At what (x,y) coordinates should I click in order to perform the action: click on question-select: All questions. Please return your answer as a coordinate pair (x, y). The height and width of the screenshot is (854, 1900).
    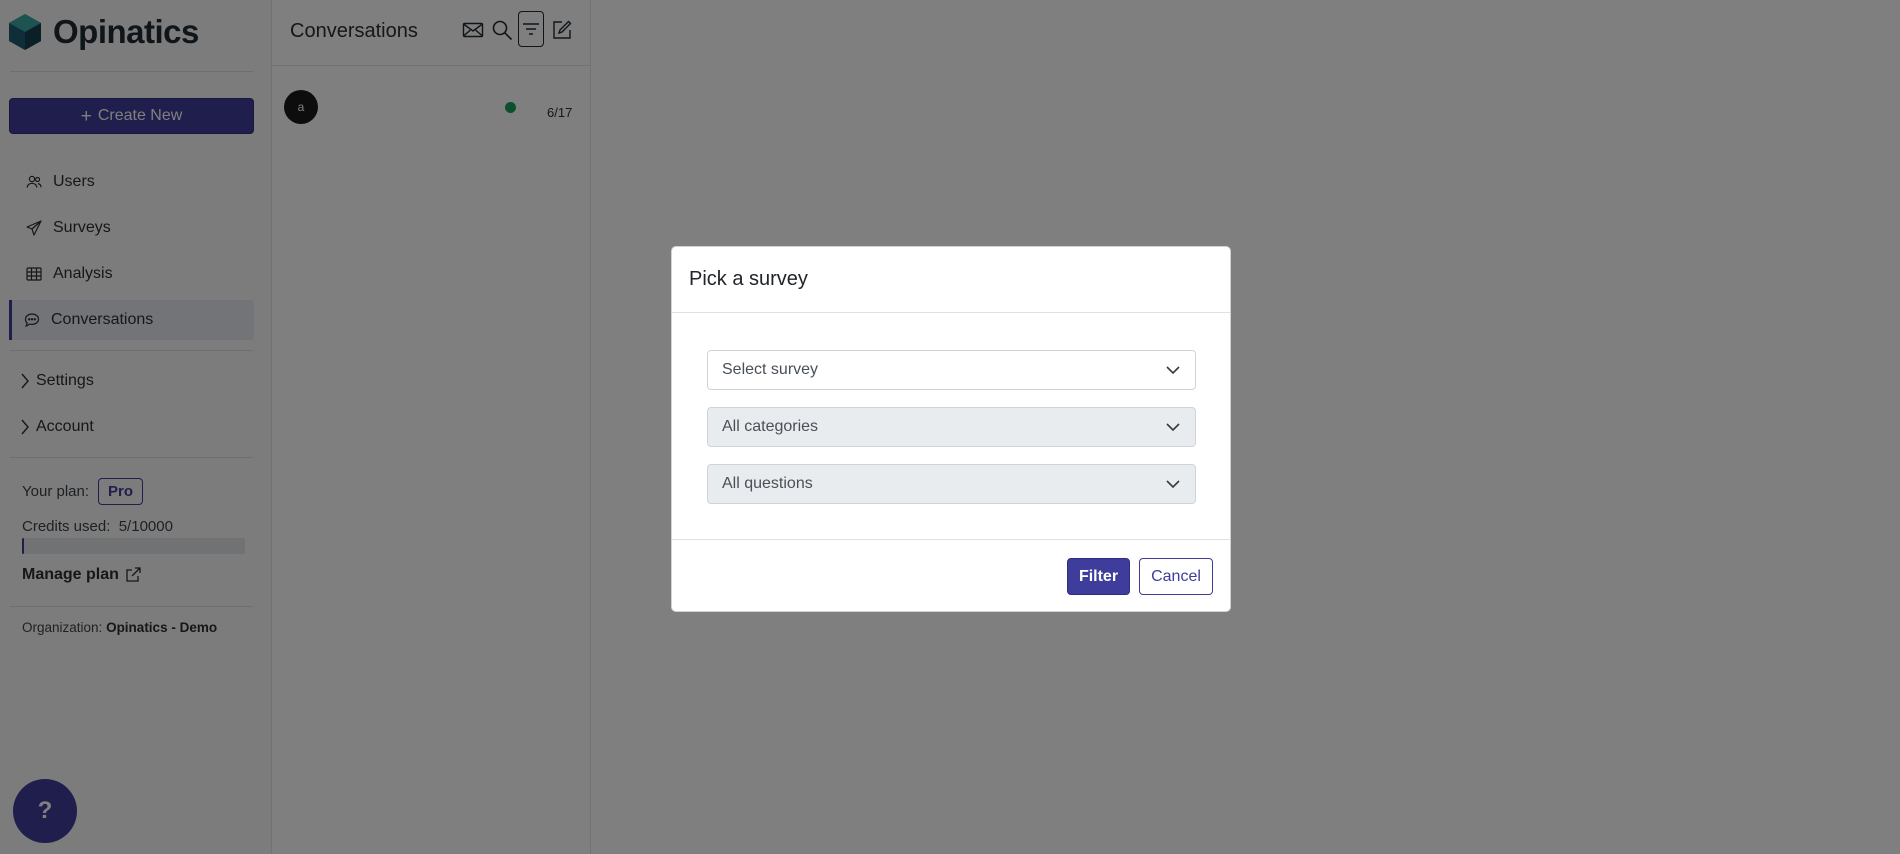
    Looking at the image, I should click on (951, 484).